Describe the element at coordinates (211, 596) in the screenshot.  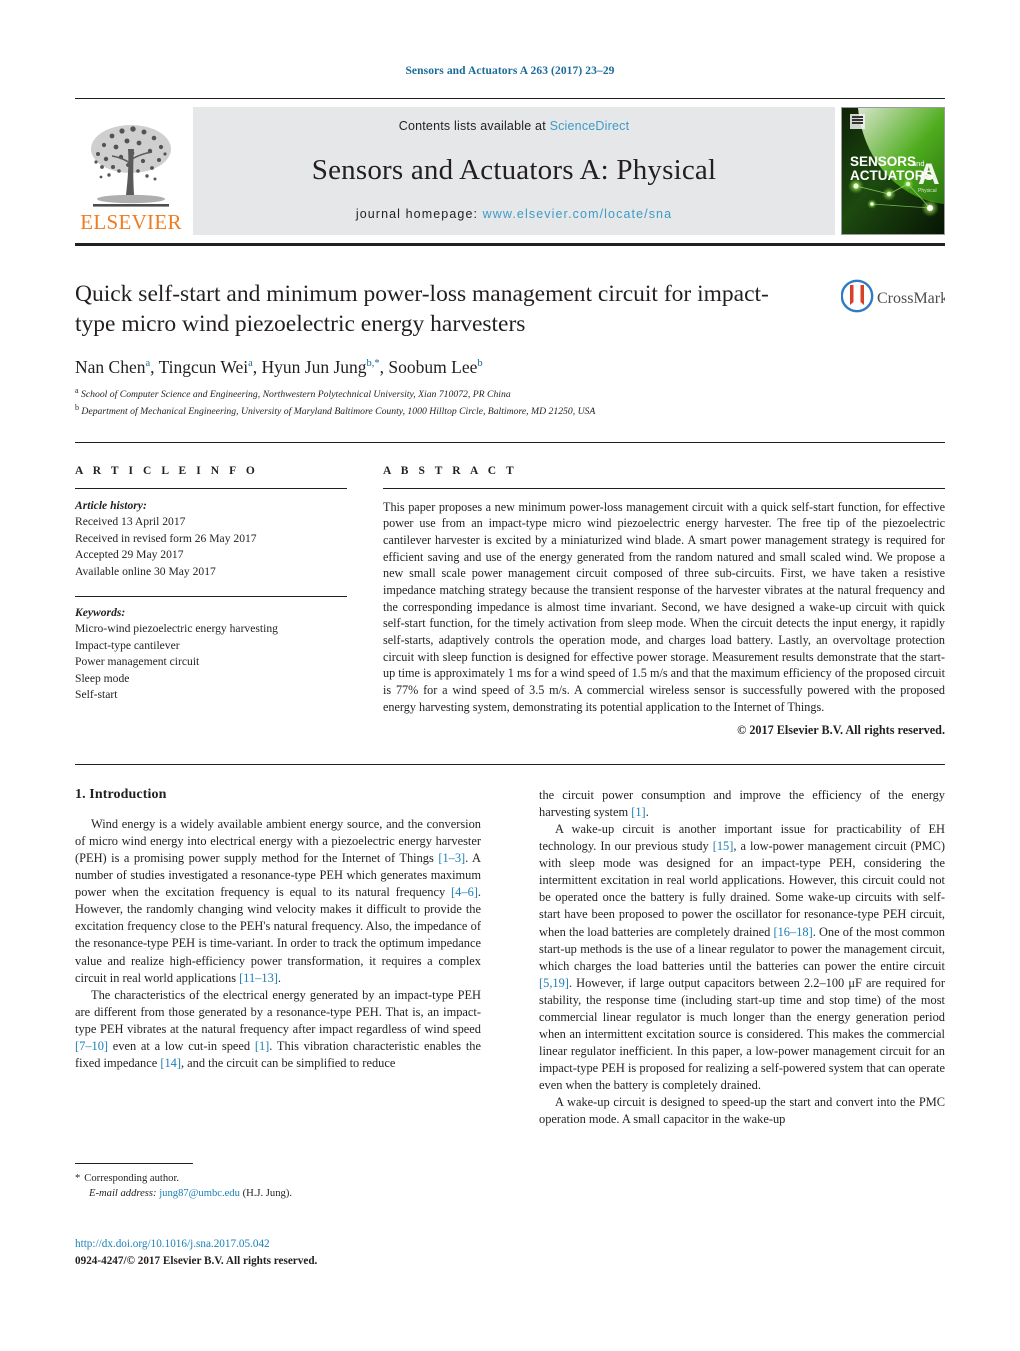
I see `keywords-rule` at that location.